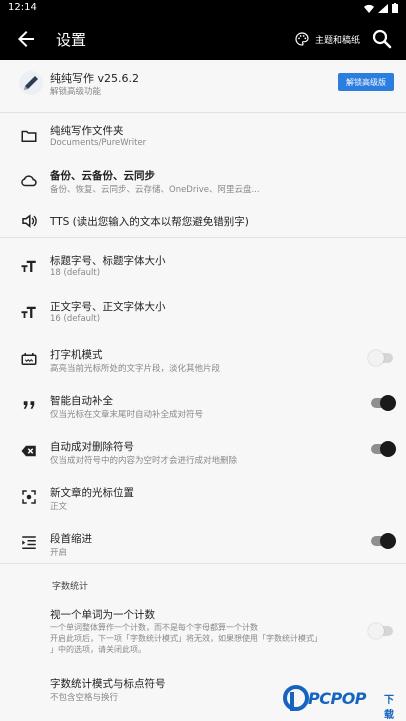 This screenshot has height=721, width=406. Describe the element at coordinates (87, 131) in the screenshot. I see `setting-title: 纯纯写作文件夹` at that location.